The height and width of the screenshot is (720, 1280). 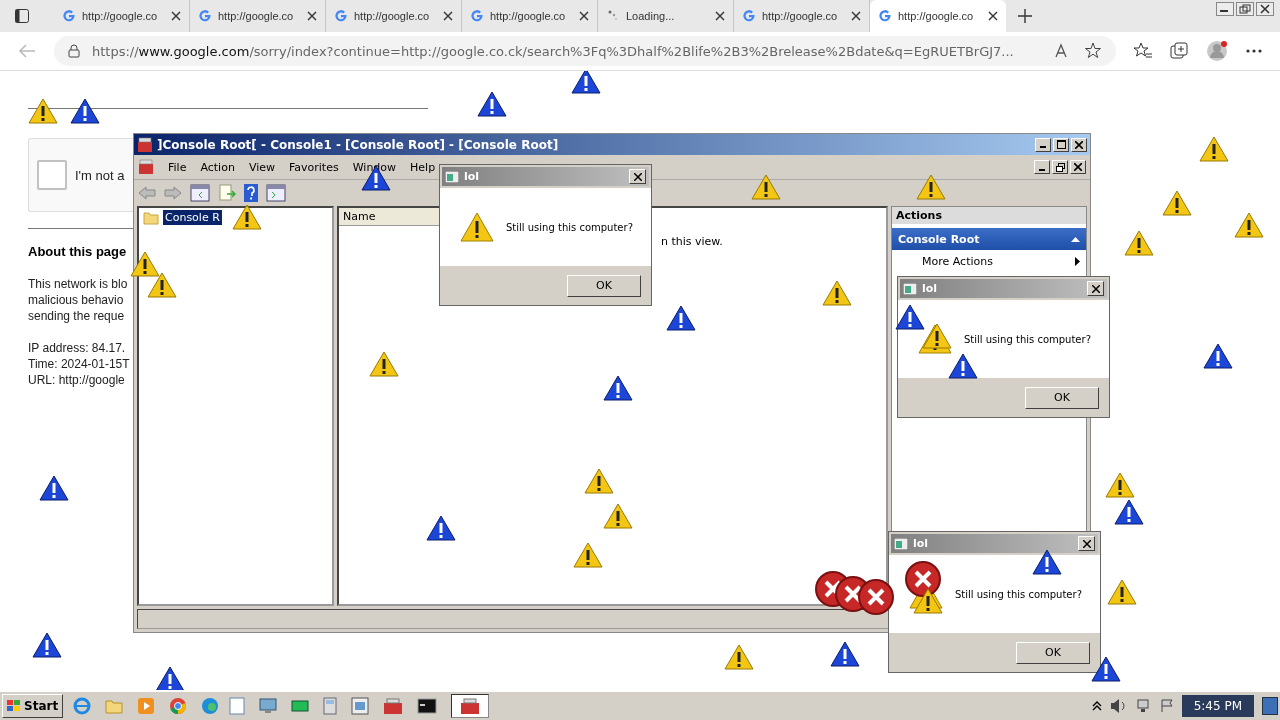 I want to click on menu-item: Favorites, so click(x=314, y=167).